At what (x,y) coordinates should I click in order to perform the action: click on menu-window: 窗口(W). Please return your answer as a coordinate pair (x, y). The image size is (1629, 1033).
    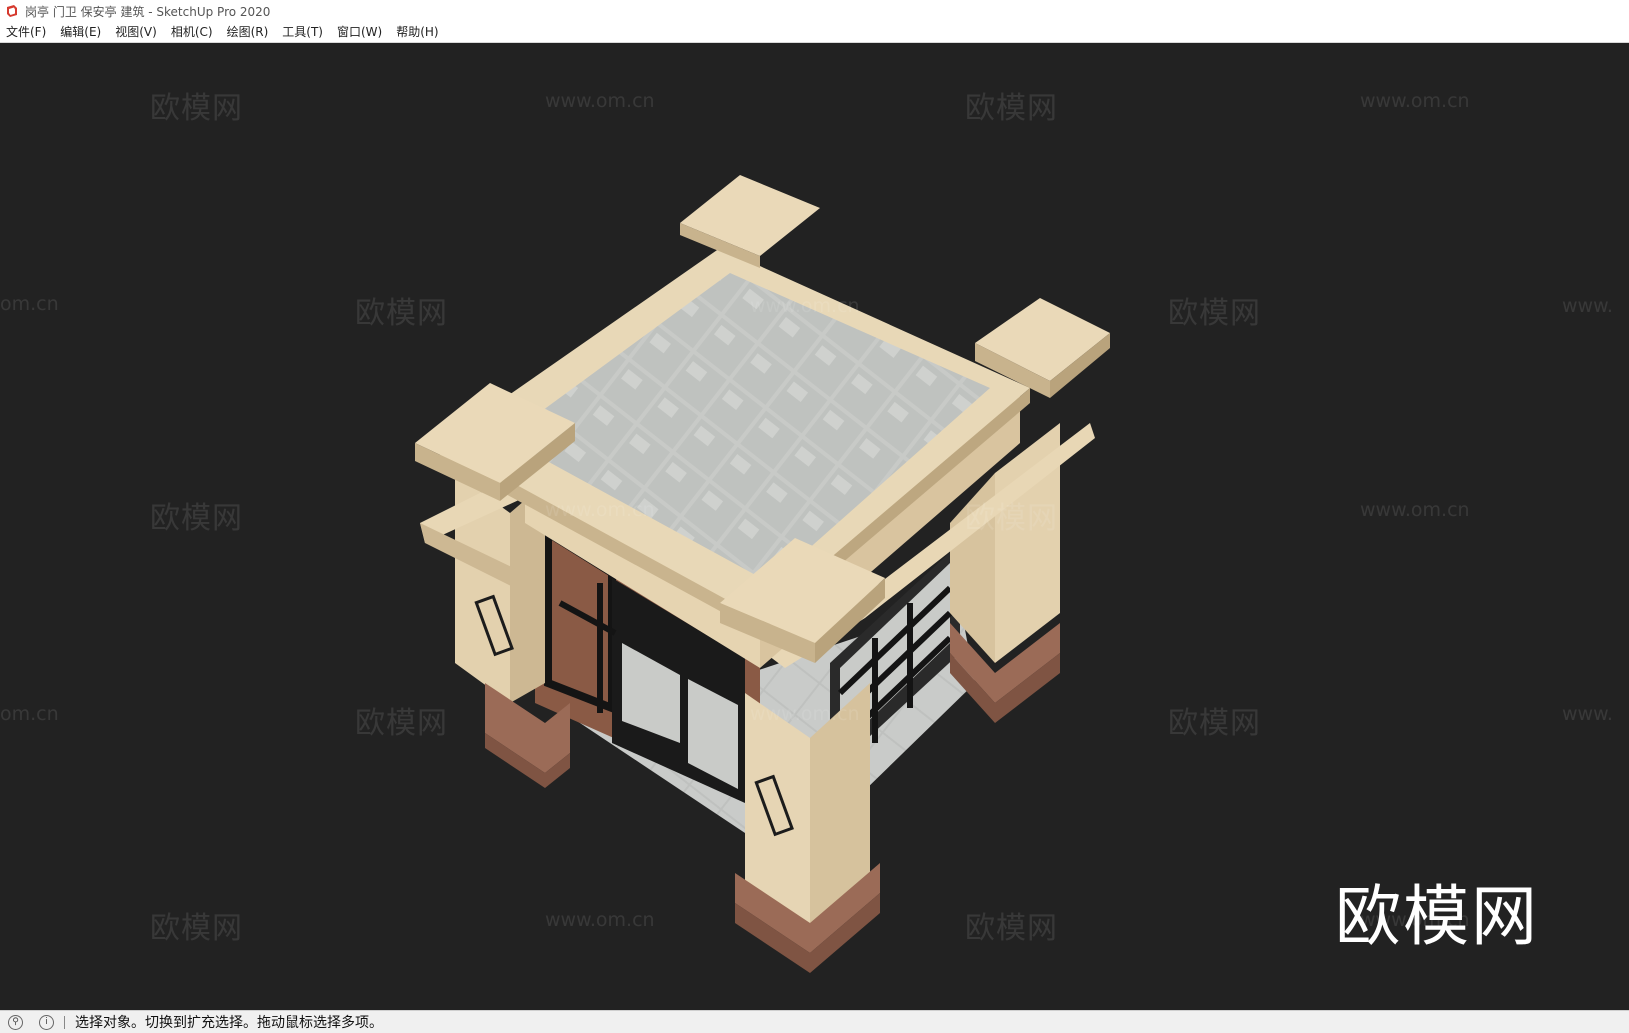
    Looking at the image, I should click on (359, 32).